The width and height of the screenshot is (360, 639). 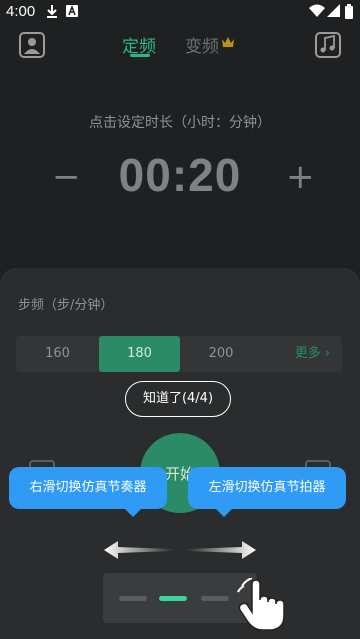 What do you see at coordinates (140, 55) in the screenshot?
I see `tab-active-indicator` at bounding box center [140, 55].